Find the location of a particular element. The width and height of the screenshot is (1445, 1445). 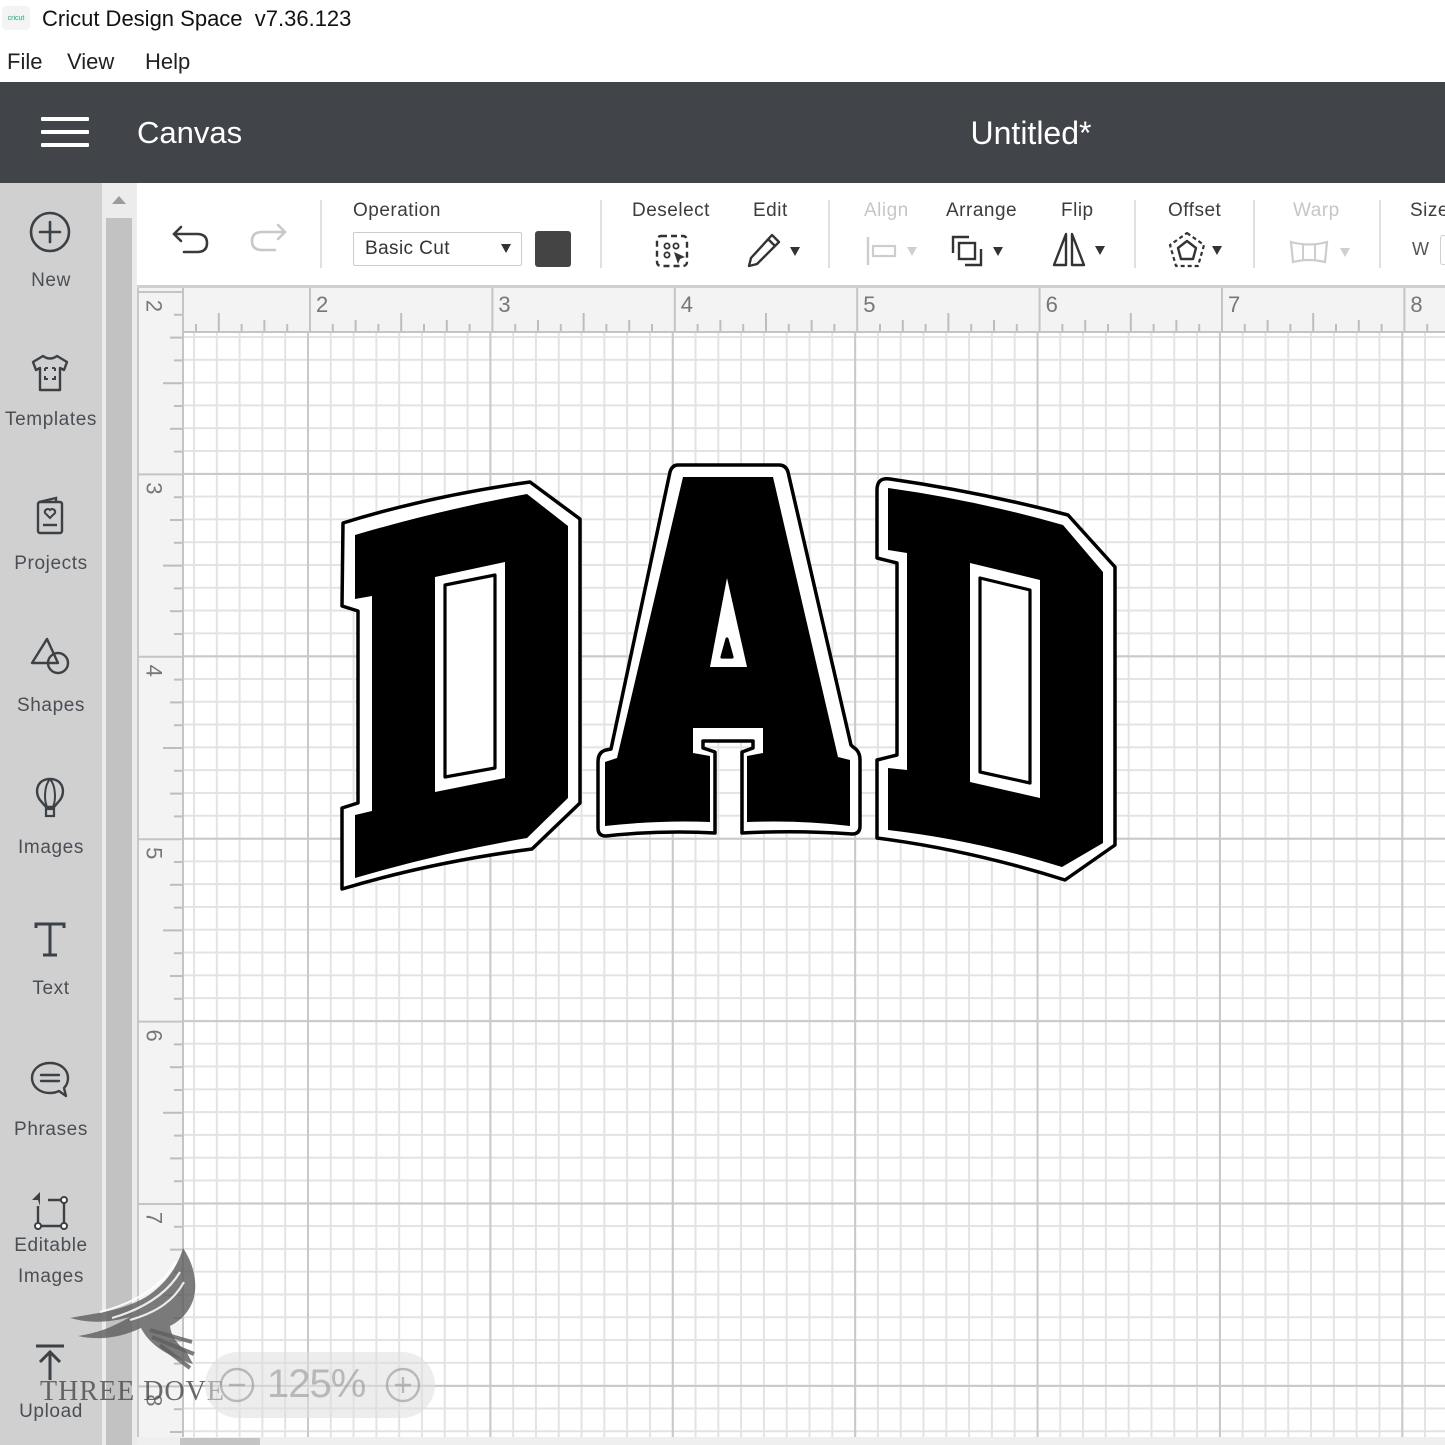

sidebar-item-editable-images: Editable Images is located at coordinates (51, 1248).